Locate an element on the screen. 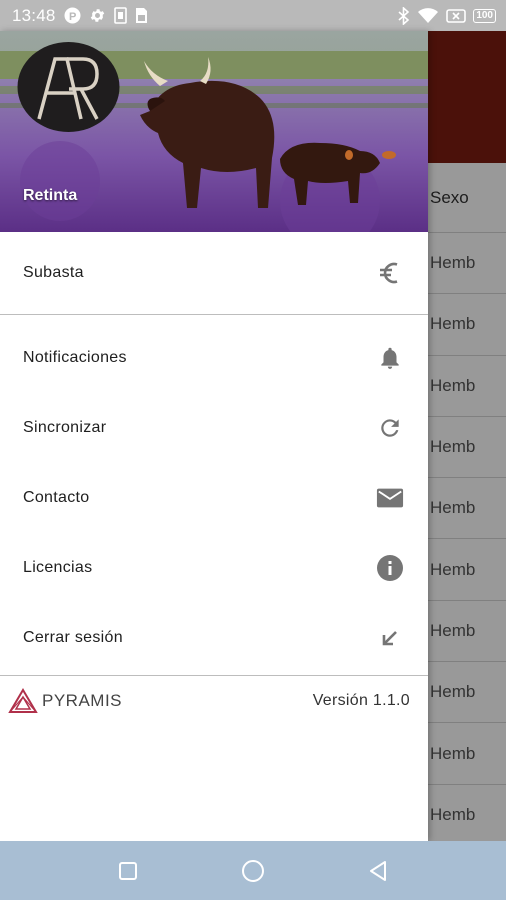 This screenshot has height=900, width=506. drawer-item-label: Licencias is located at coordinates (58, 567).